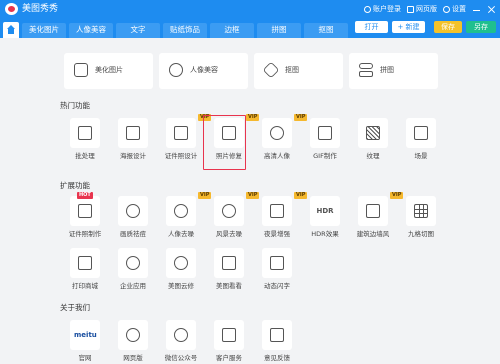 This screenshot has width=500, height=364. I want to click on portrait-card-label: 人像美容, so click(204, 70).